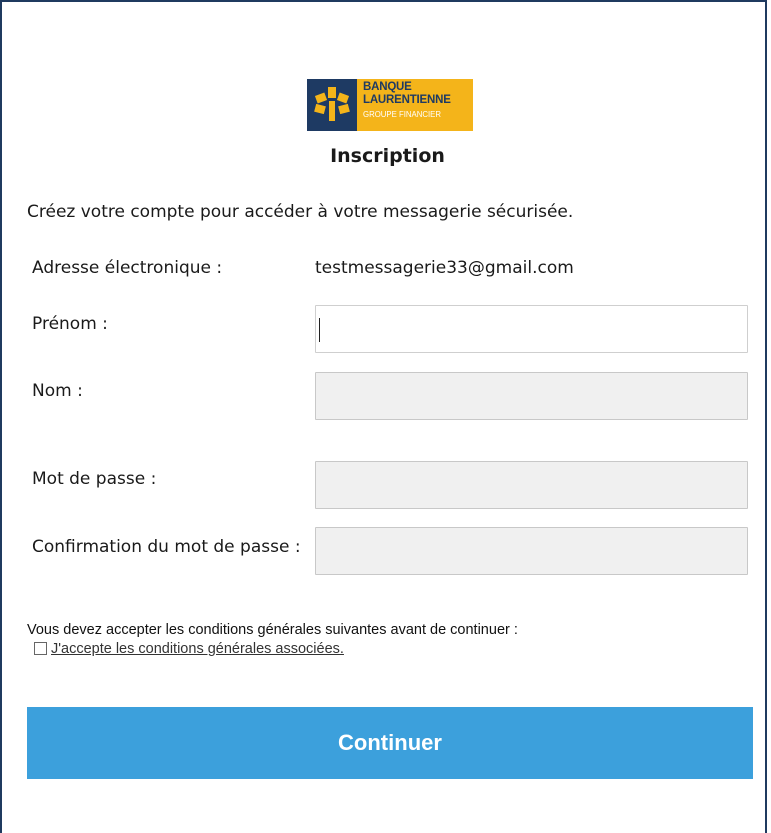 This screenshot has height=833, width=771. Describe the element at coordinates (387, 156) in the screenshot. I see `page-title: Inscription` at that location.